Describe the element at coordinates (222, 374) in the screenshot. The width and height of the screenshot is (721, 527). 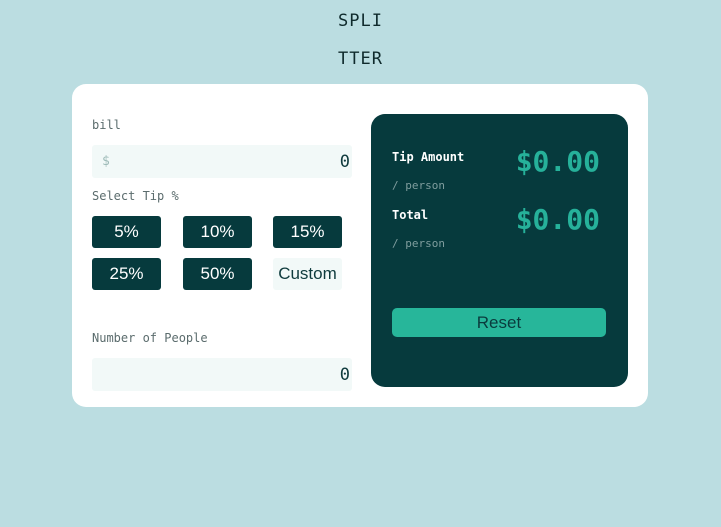
I see `people-input: 0` at that location.